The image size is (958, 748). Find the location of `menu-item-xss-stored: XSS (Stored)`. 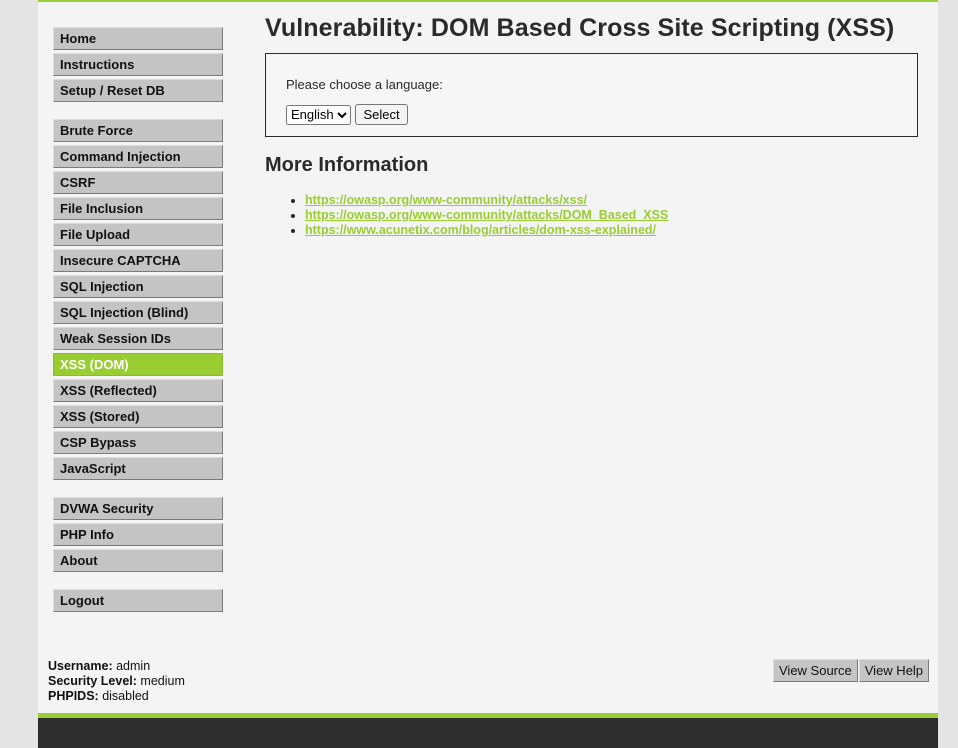

menu-item-xss-stored: XSS (Stored) is located at coordinates (138, 416).